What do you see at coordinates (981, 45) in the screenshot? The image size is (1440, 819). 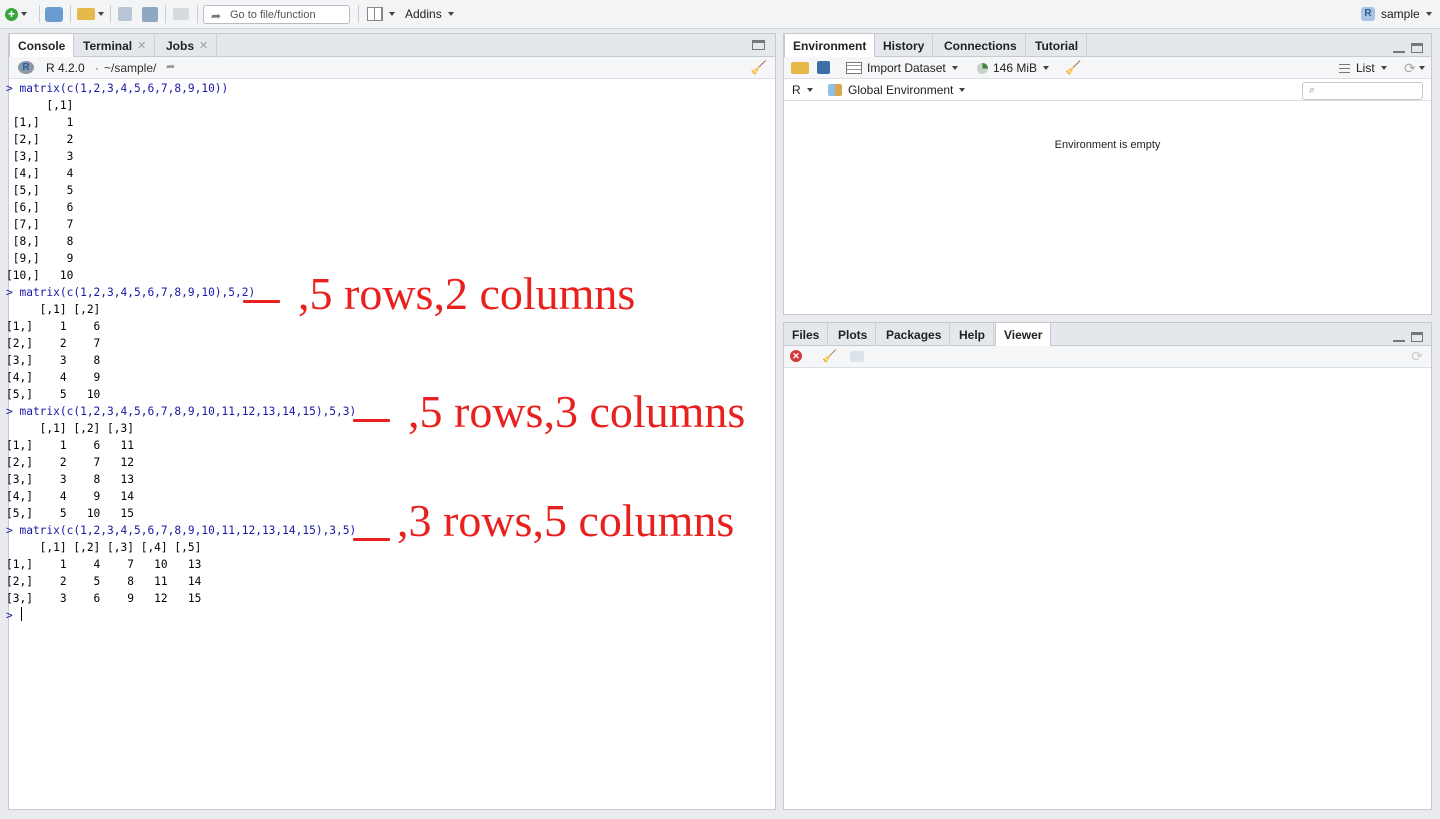 I see `tab-connections: Connections` at bounding box center [981, 45].